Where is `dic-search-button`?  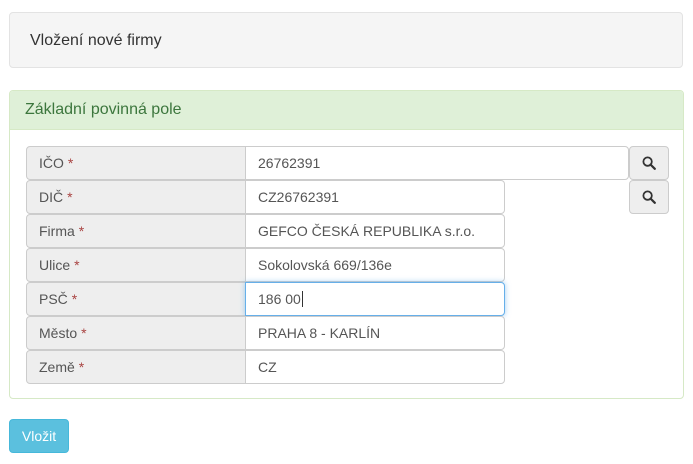 dic-search-button is located at coordinates (649, 197).